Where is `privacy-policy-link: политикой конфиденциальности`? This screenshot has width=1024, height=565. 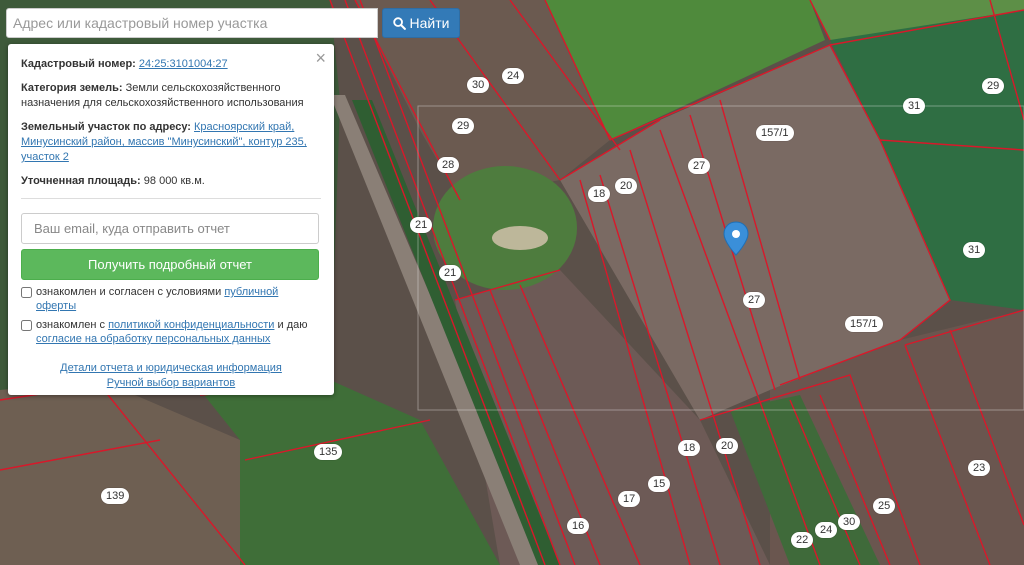
privacy-policy-link: политикой конфиденциальности is located at coordinates (191, 325).